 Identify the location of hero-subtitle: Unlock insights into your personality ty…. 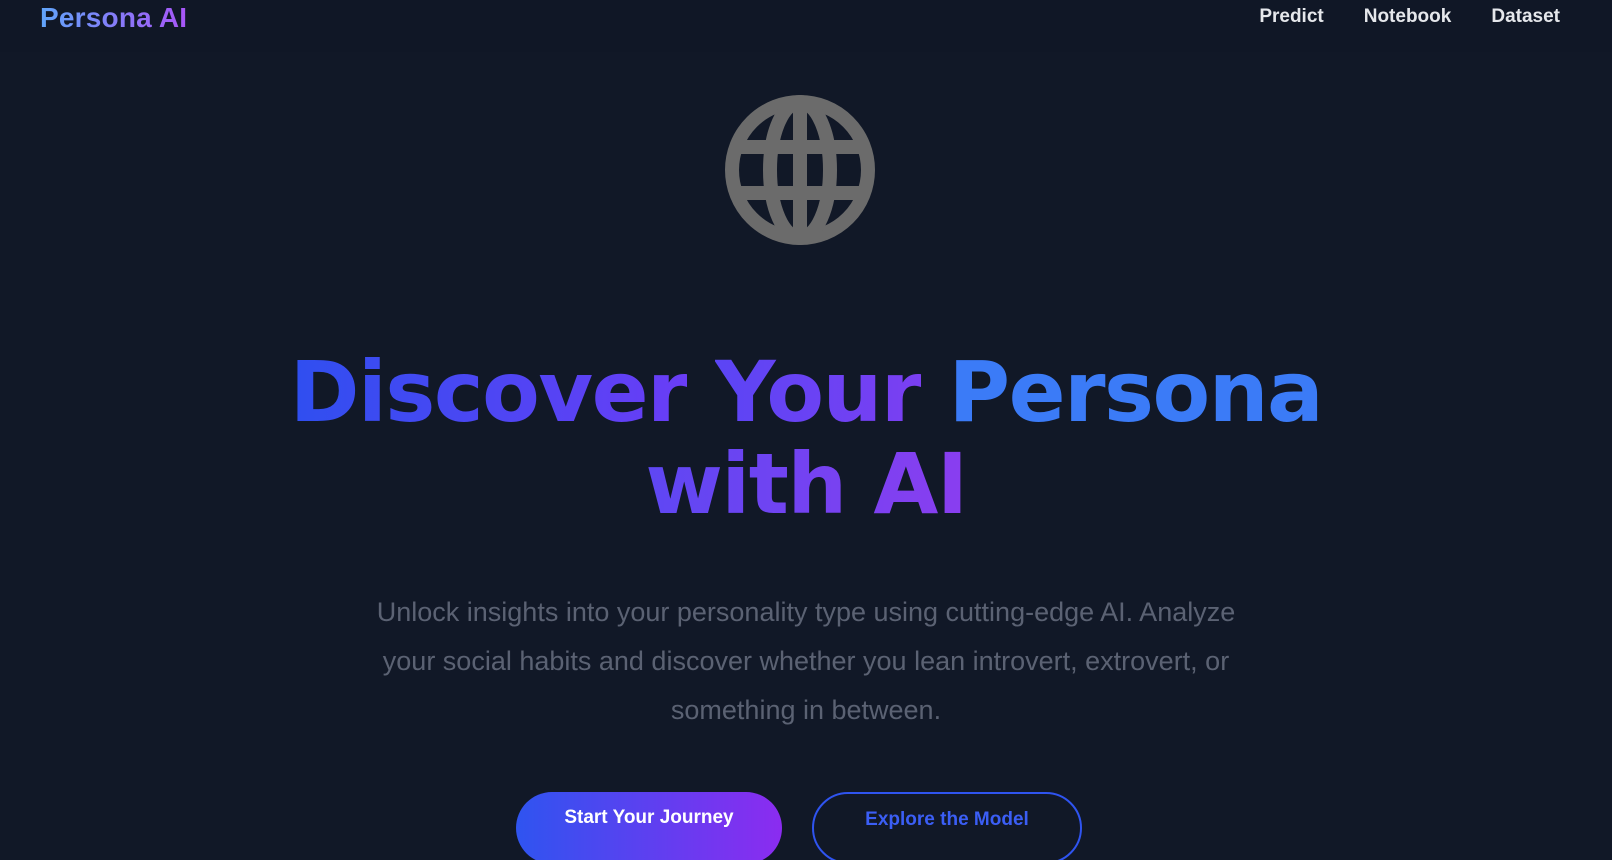
(806, 661).